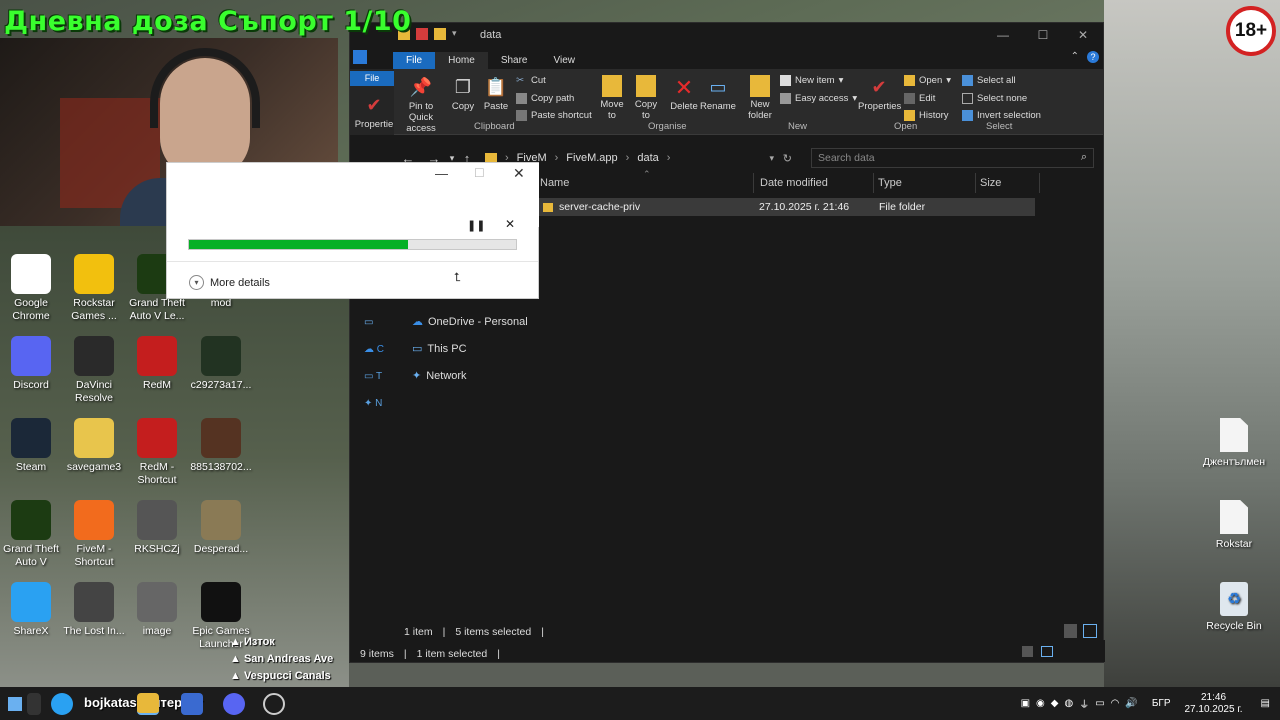 The image size is (1280, 720). I want to click on tab-view: View, so click(565, 60).